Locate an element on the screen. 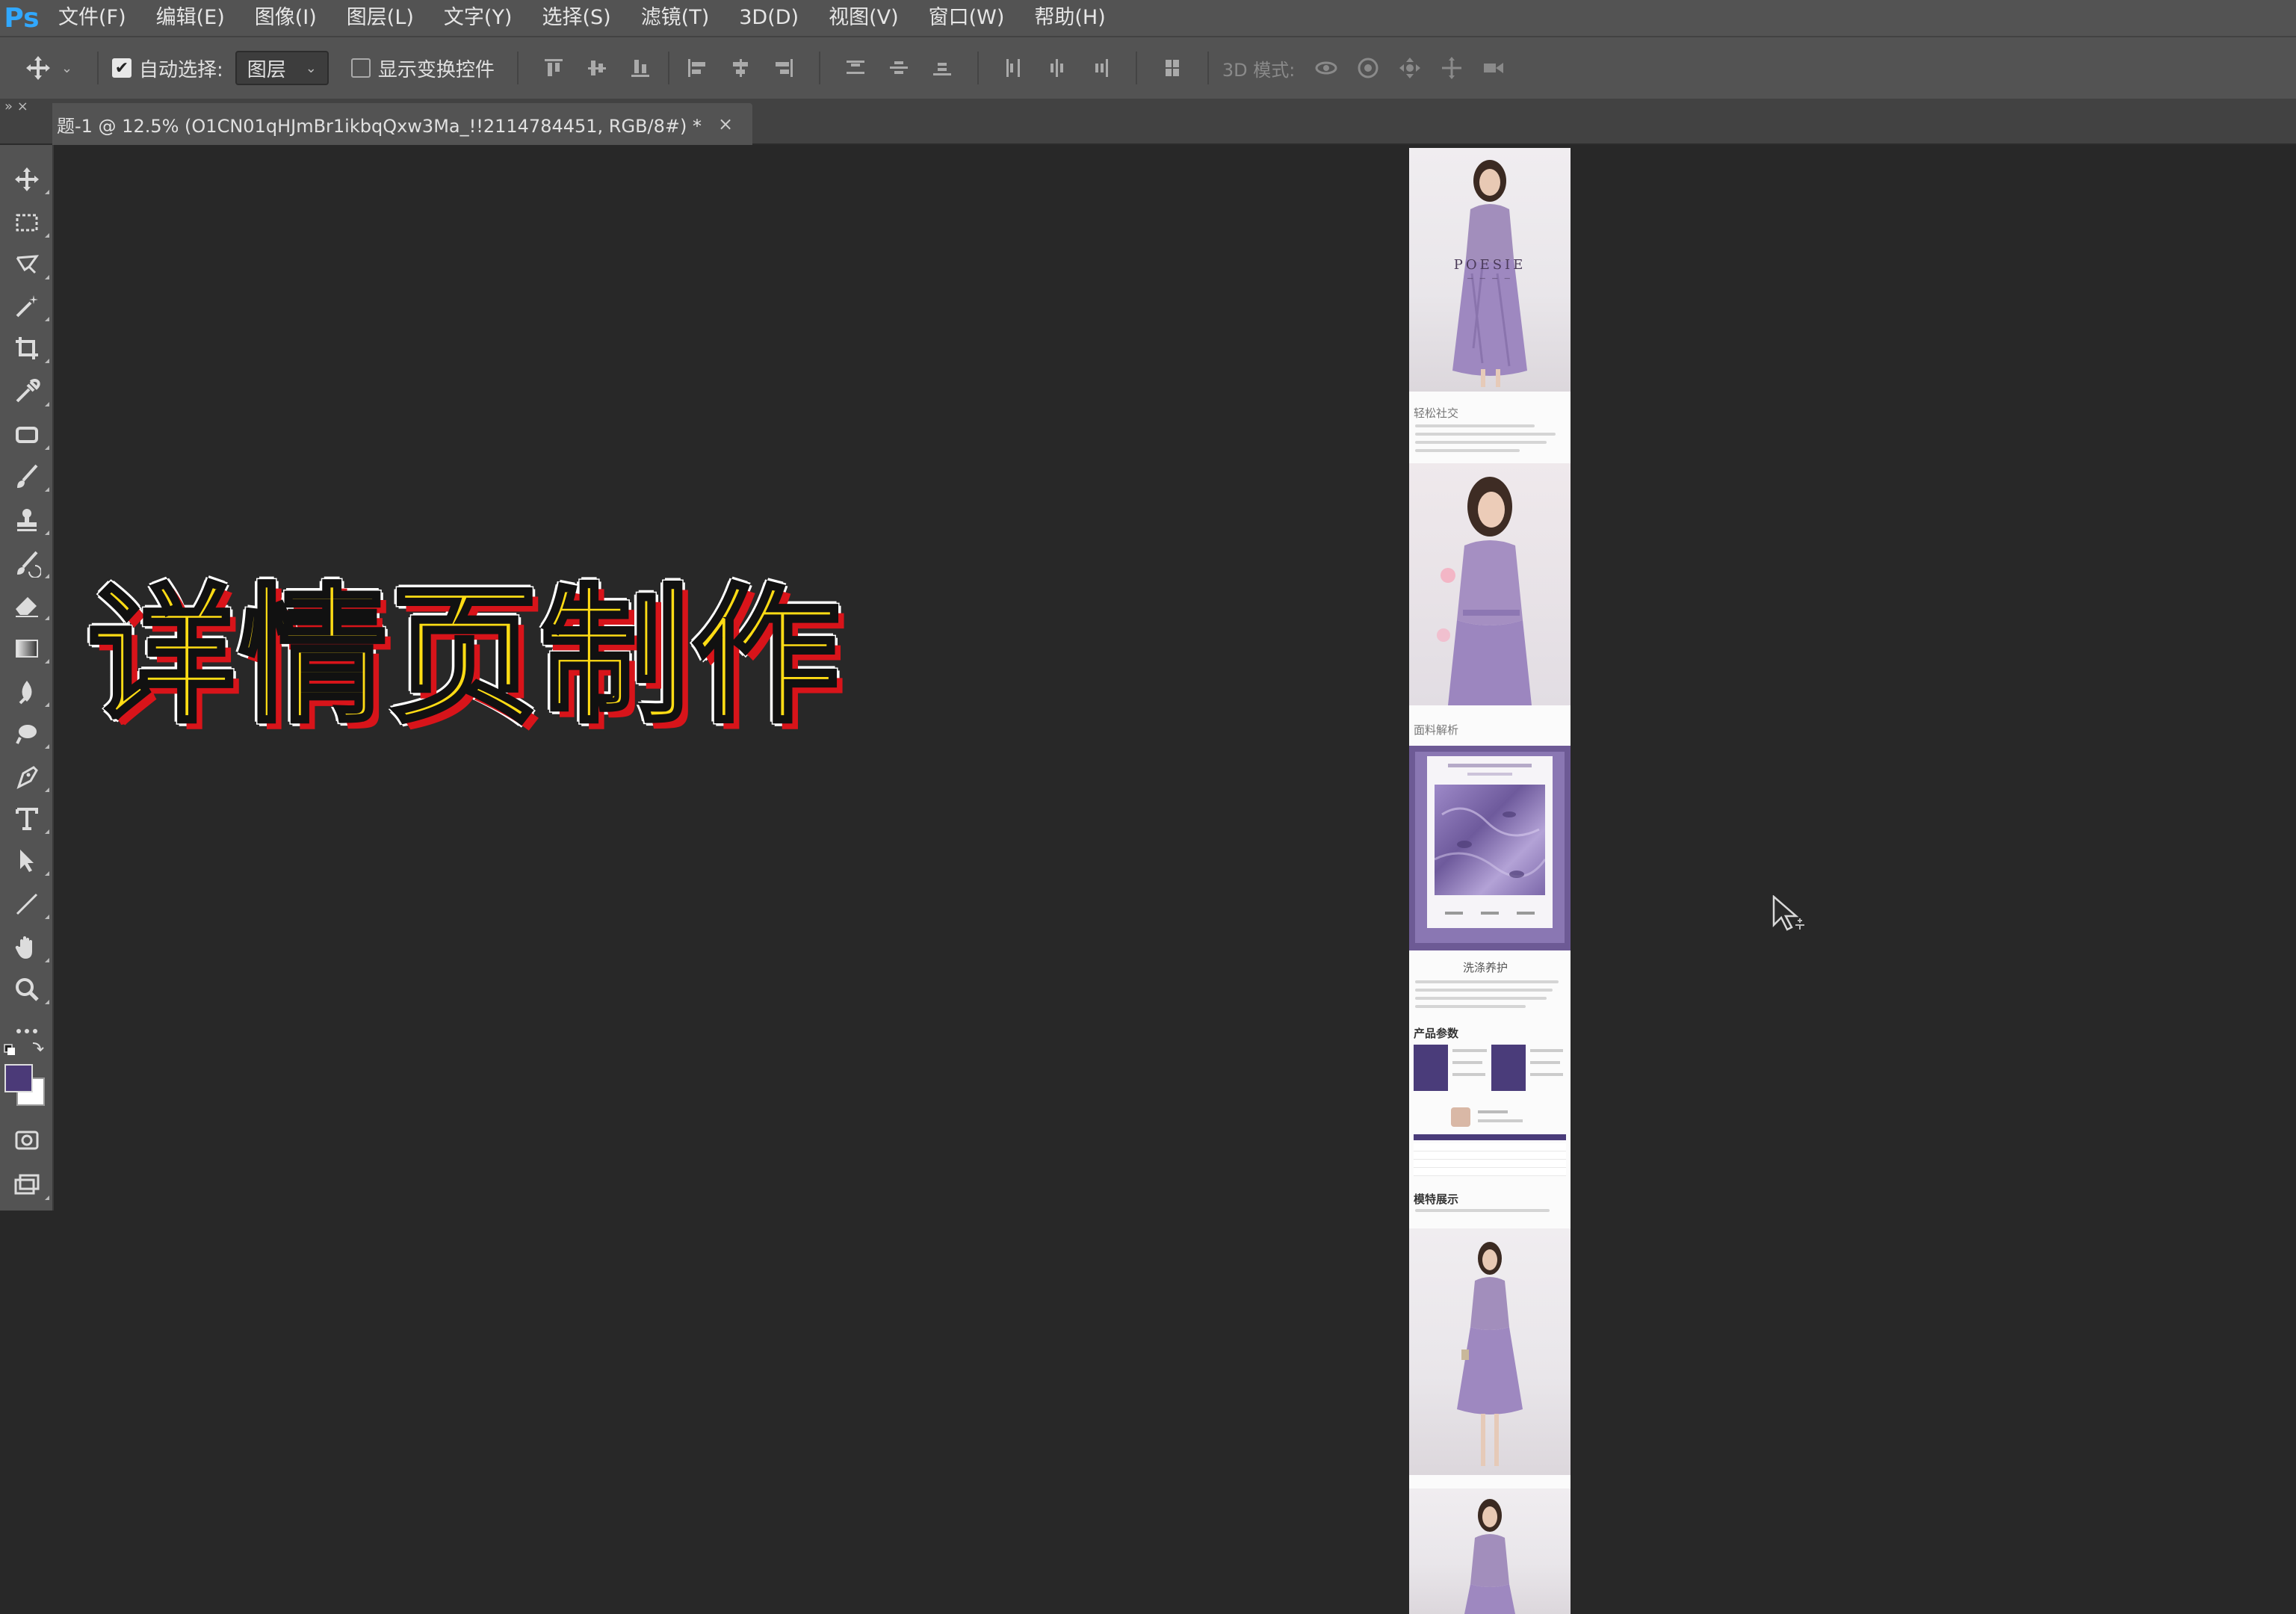  gradient-tool-icon is located at coordinates (27, 648).